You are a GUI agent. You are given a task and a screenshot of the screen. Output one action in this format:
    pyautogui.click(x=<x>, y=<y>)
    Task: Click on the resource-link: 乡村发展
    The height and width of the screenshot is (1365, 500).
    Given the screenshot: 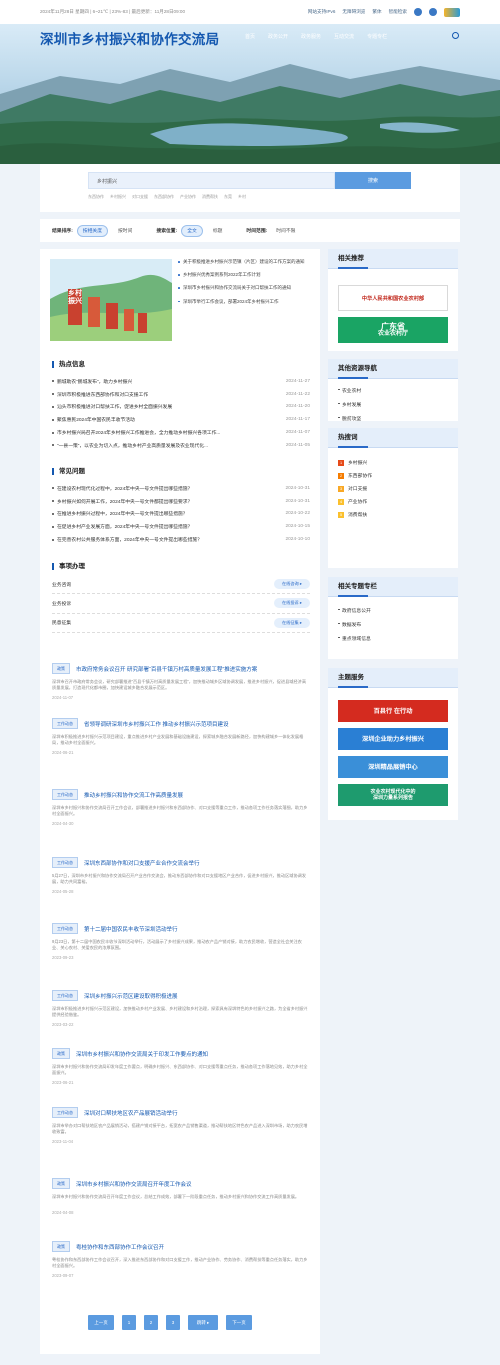 What is the action you would take?
    pyautogui.click(x=393, y=404)
    